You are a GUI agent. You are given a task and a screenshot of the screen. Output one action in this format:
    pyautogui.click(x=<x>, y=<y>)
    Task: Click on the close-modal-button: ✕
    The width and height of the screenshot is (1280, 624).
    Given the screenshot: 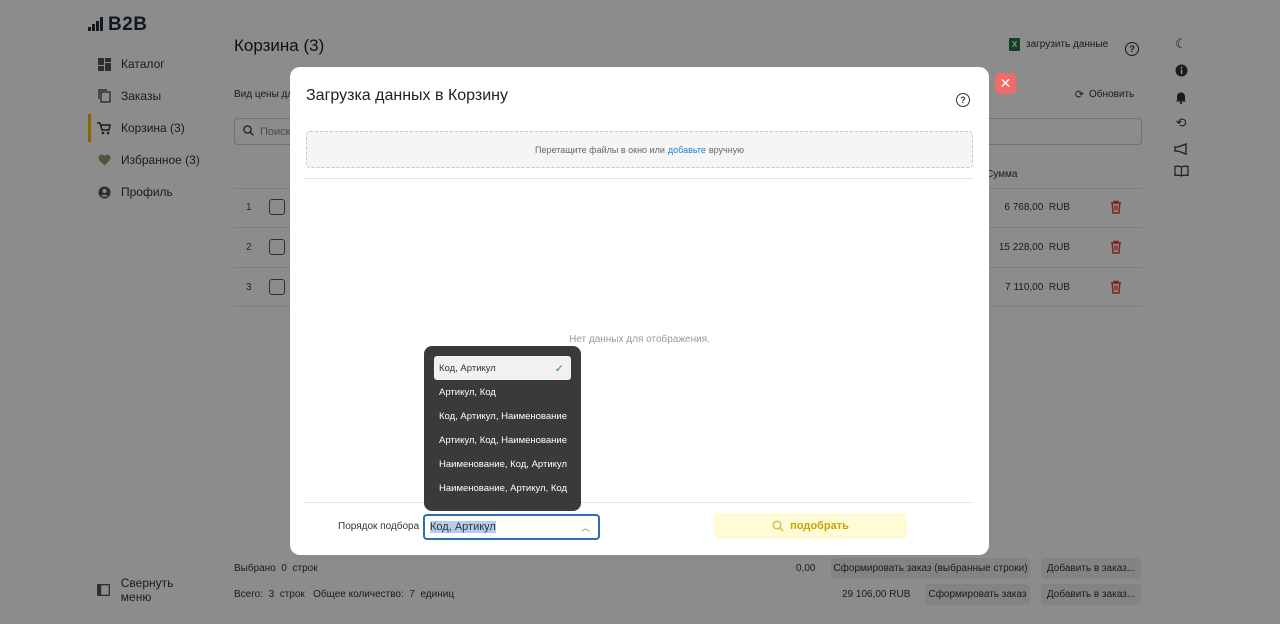 What is the action you would take?
    pyautogui.click(x=1005, y=83)
    